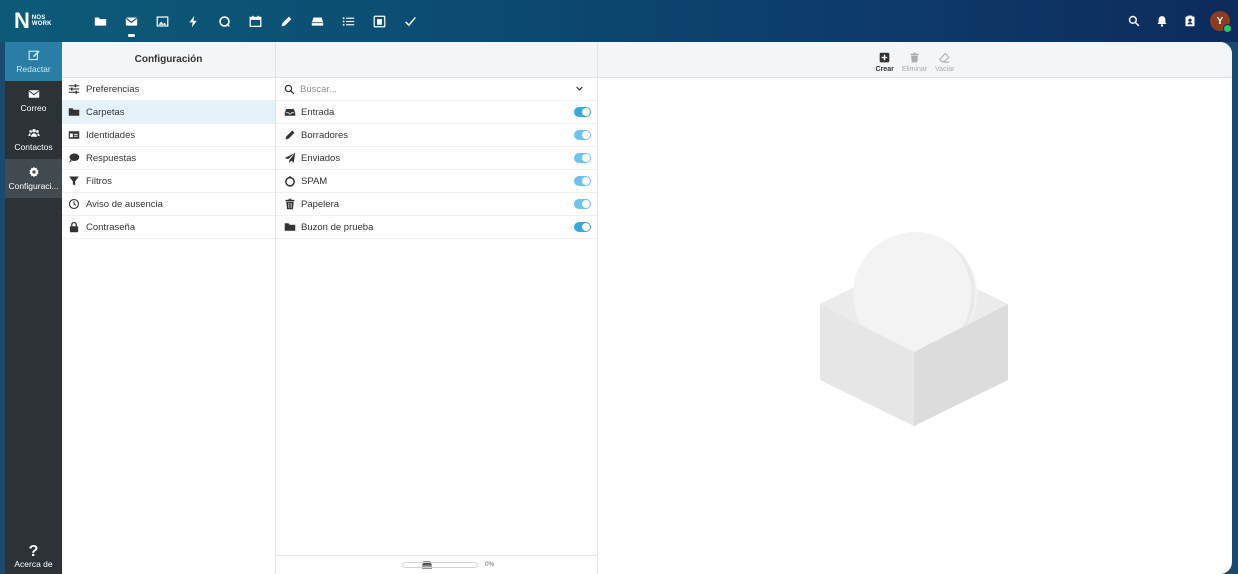 This screenshot has height=574, width=1238. I want to click on compose-button: Redactar, so click(33, 61).